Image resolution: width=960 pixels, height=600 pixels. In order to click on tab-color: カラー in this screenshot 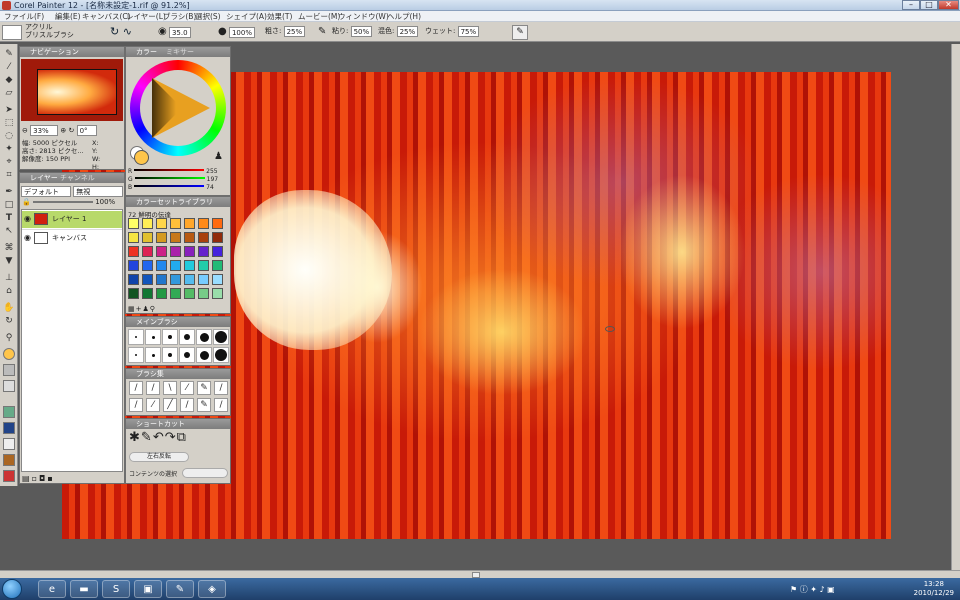, I will do `click(146, 52)`.